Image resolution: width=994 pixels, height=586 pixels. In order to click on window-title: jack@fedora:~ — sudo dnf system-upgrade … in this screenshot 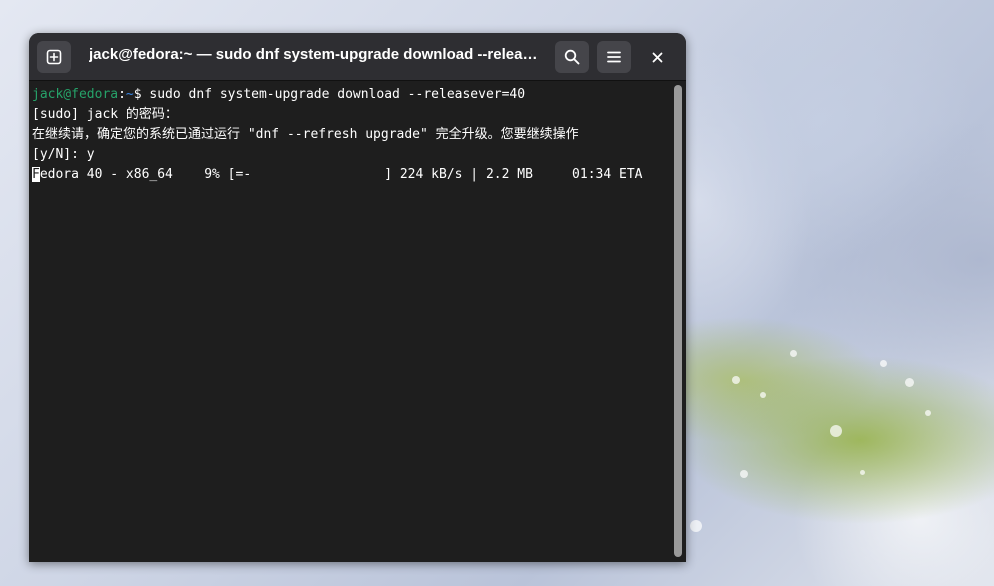, I will do `click(314, 54)`.